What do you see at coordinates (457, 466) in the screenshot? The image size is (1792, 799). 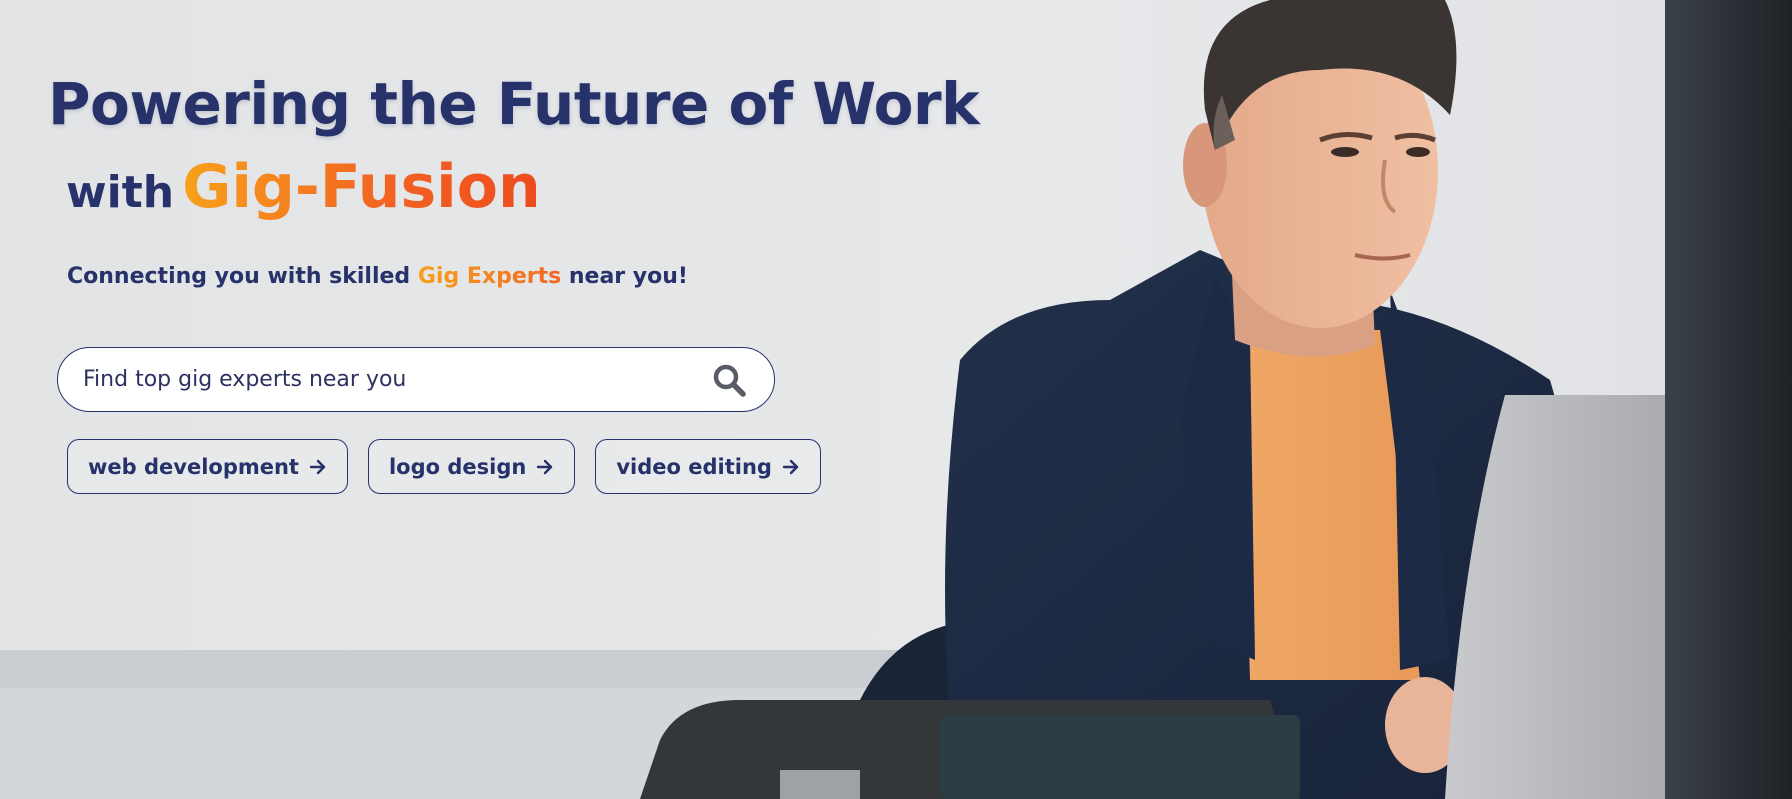 I see `chip-label: logo design` at bounding box center [457, 466].